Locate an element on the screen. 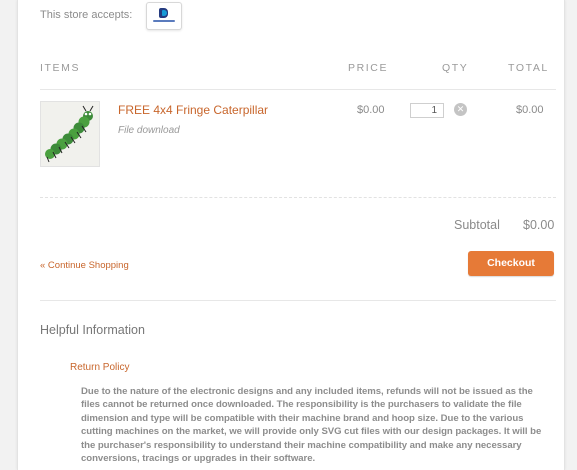  column-header-price: PRICE is located at coordinates (368, 68).